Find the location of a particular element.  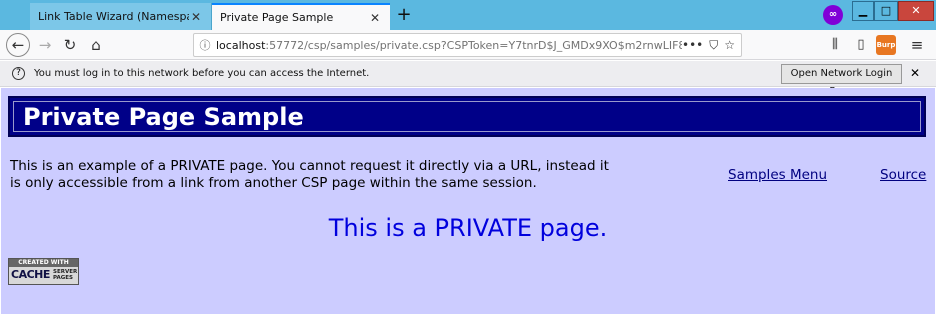

page-banner: Private Page Sample is located at coordinates (467, 116).